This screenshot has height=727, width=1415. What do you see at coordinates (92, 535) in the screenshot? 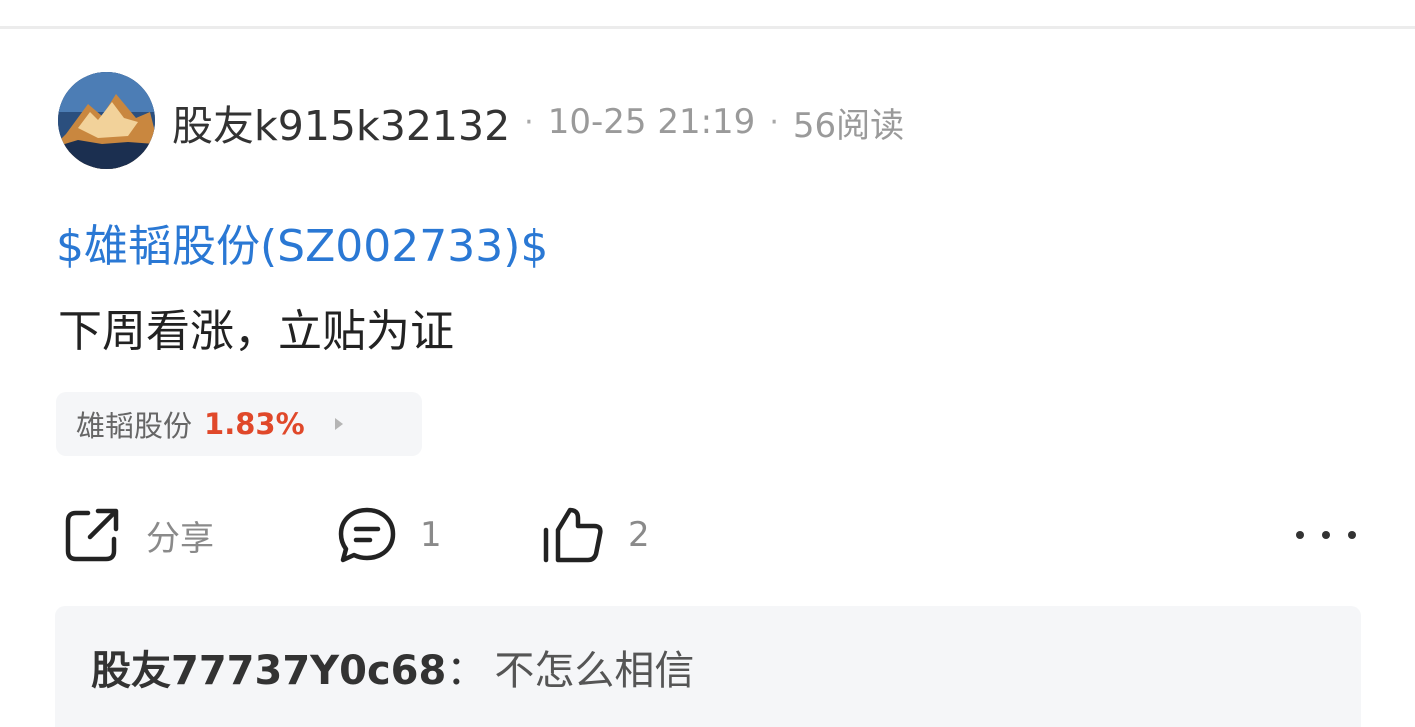
I see `share-icon` at bounding box center [92, 535].